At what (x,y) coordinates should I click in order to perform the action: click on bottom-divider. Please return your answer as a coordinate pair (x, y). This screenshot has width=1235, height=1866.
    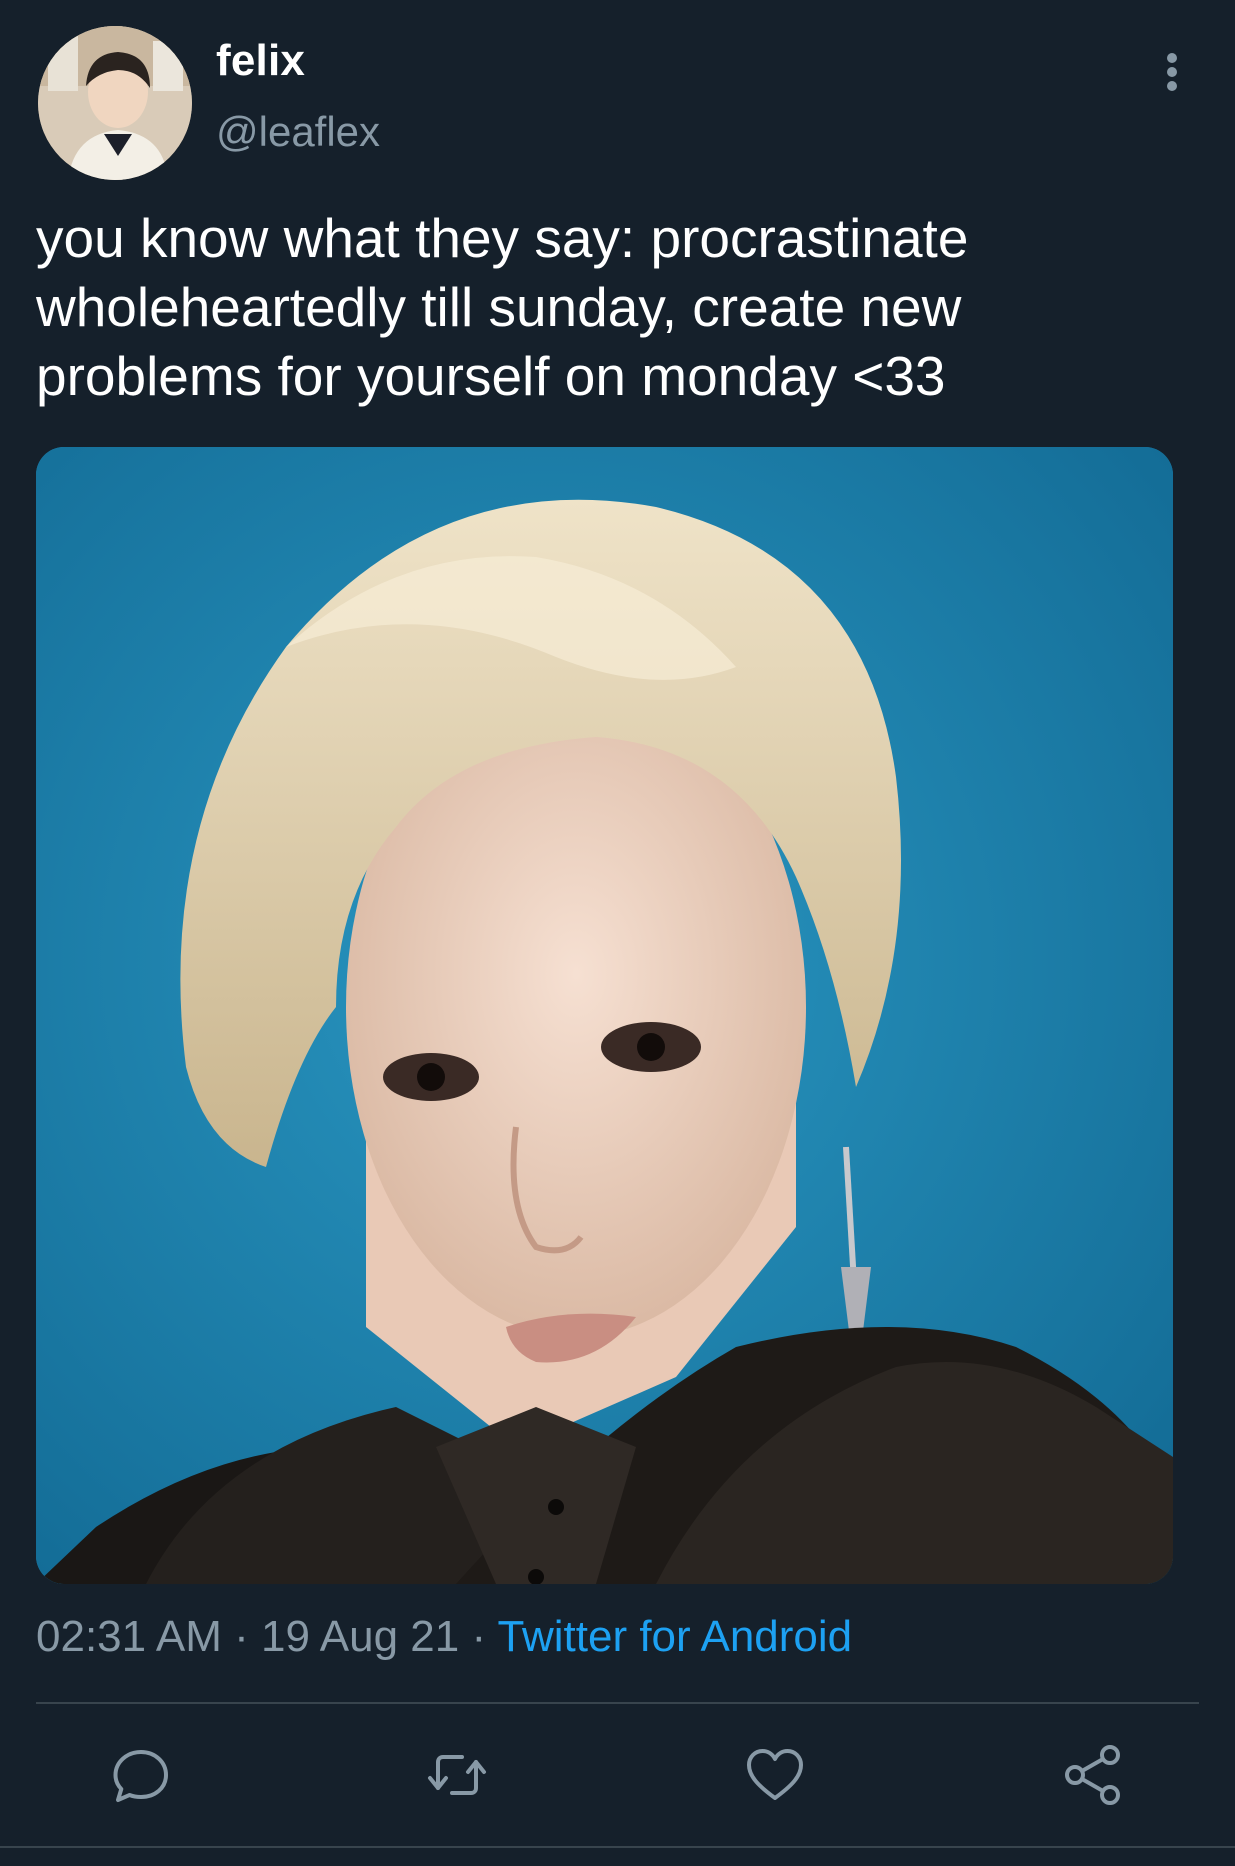
    Looking at the image, I should click on (617, 1847).